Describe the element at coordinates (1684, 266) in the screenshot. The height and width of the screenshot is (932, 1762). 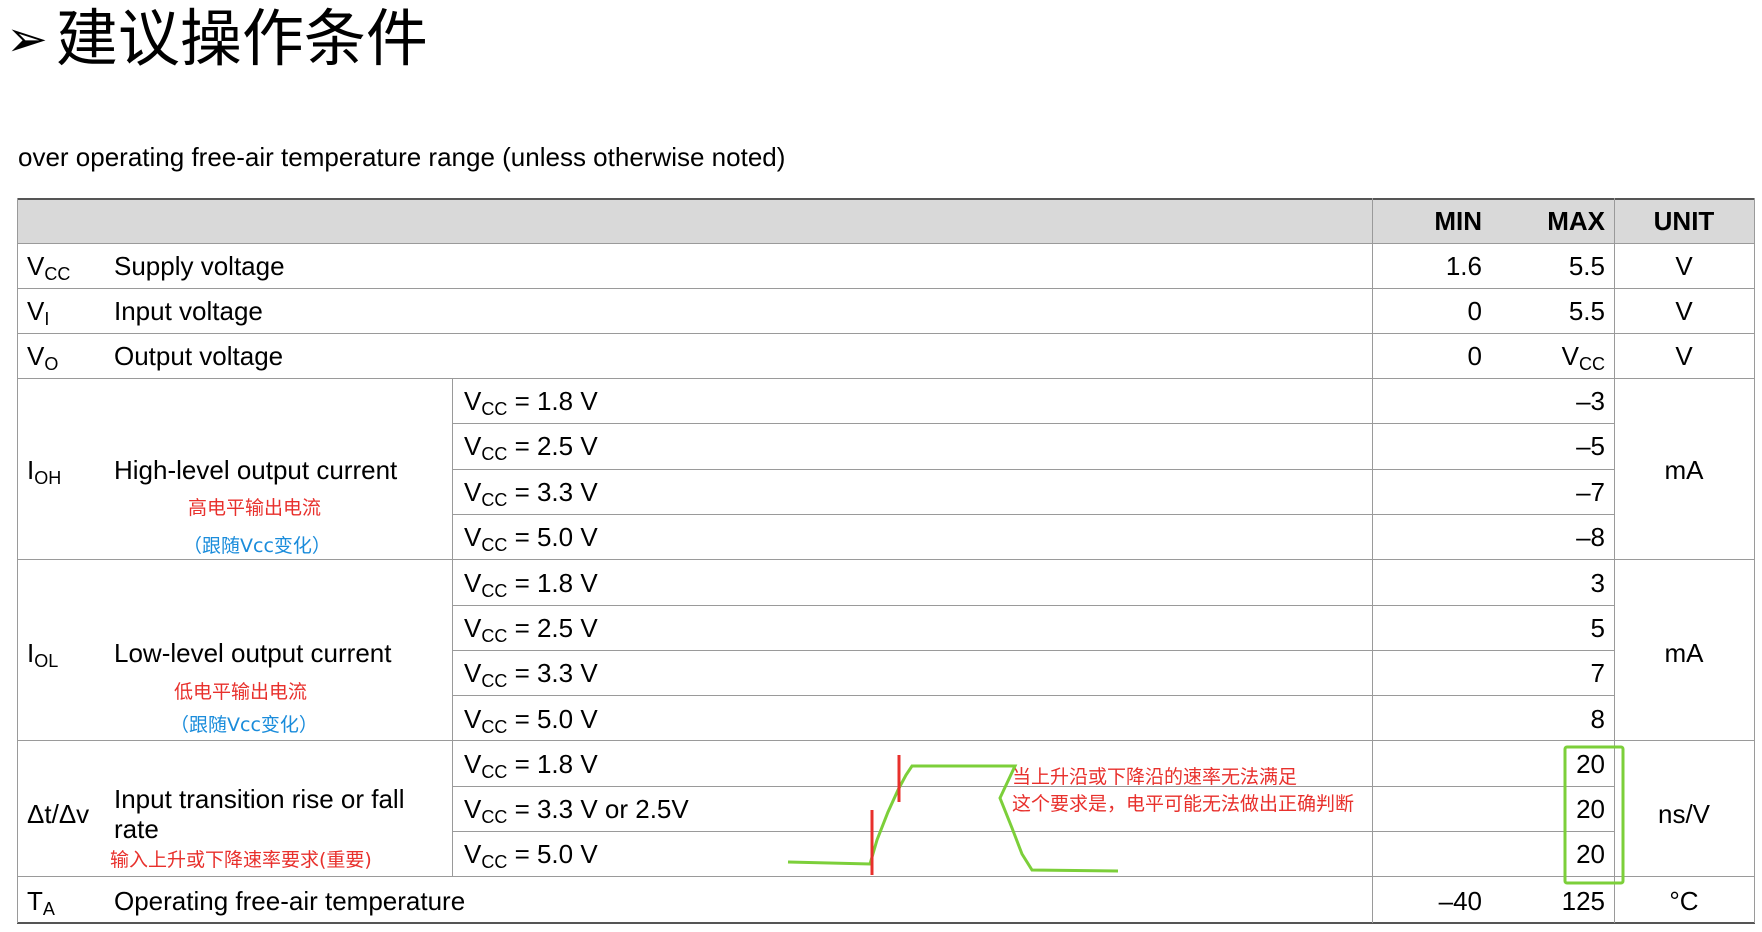
I see `vcc-unit: V` at that location.